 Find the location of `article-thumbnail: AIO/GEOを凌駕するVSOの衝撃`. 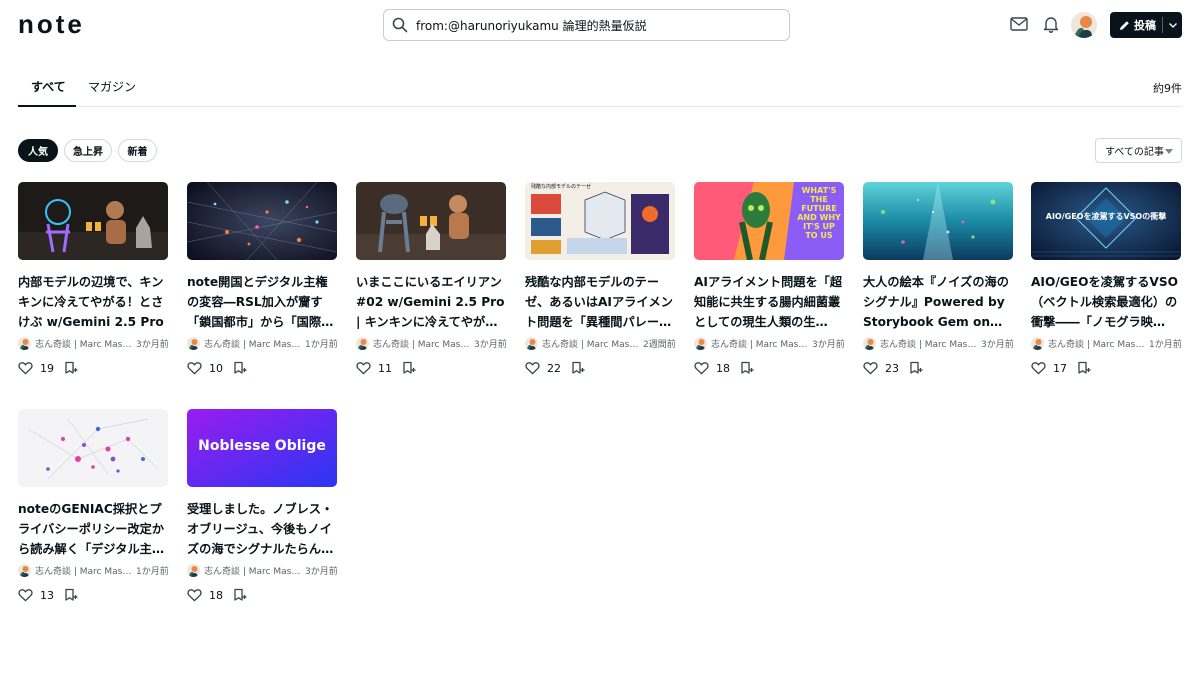

article-thumbnail: AIO/GEOを凌駕するVSOの衝撃 is located at coordinates (1106, 221).